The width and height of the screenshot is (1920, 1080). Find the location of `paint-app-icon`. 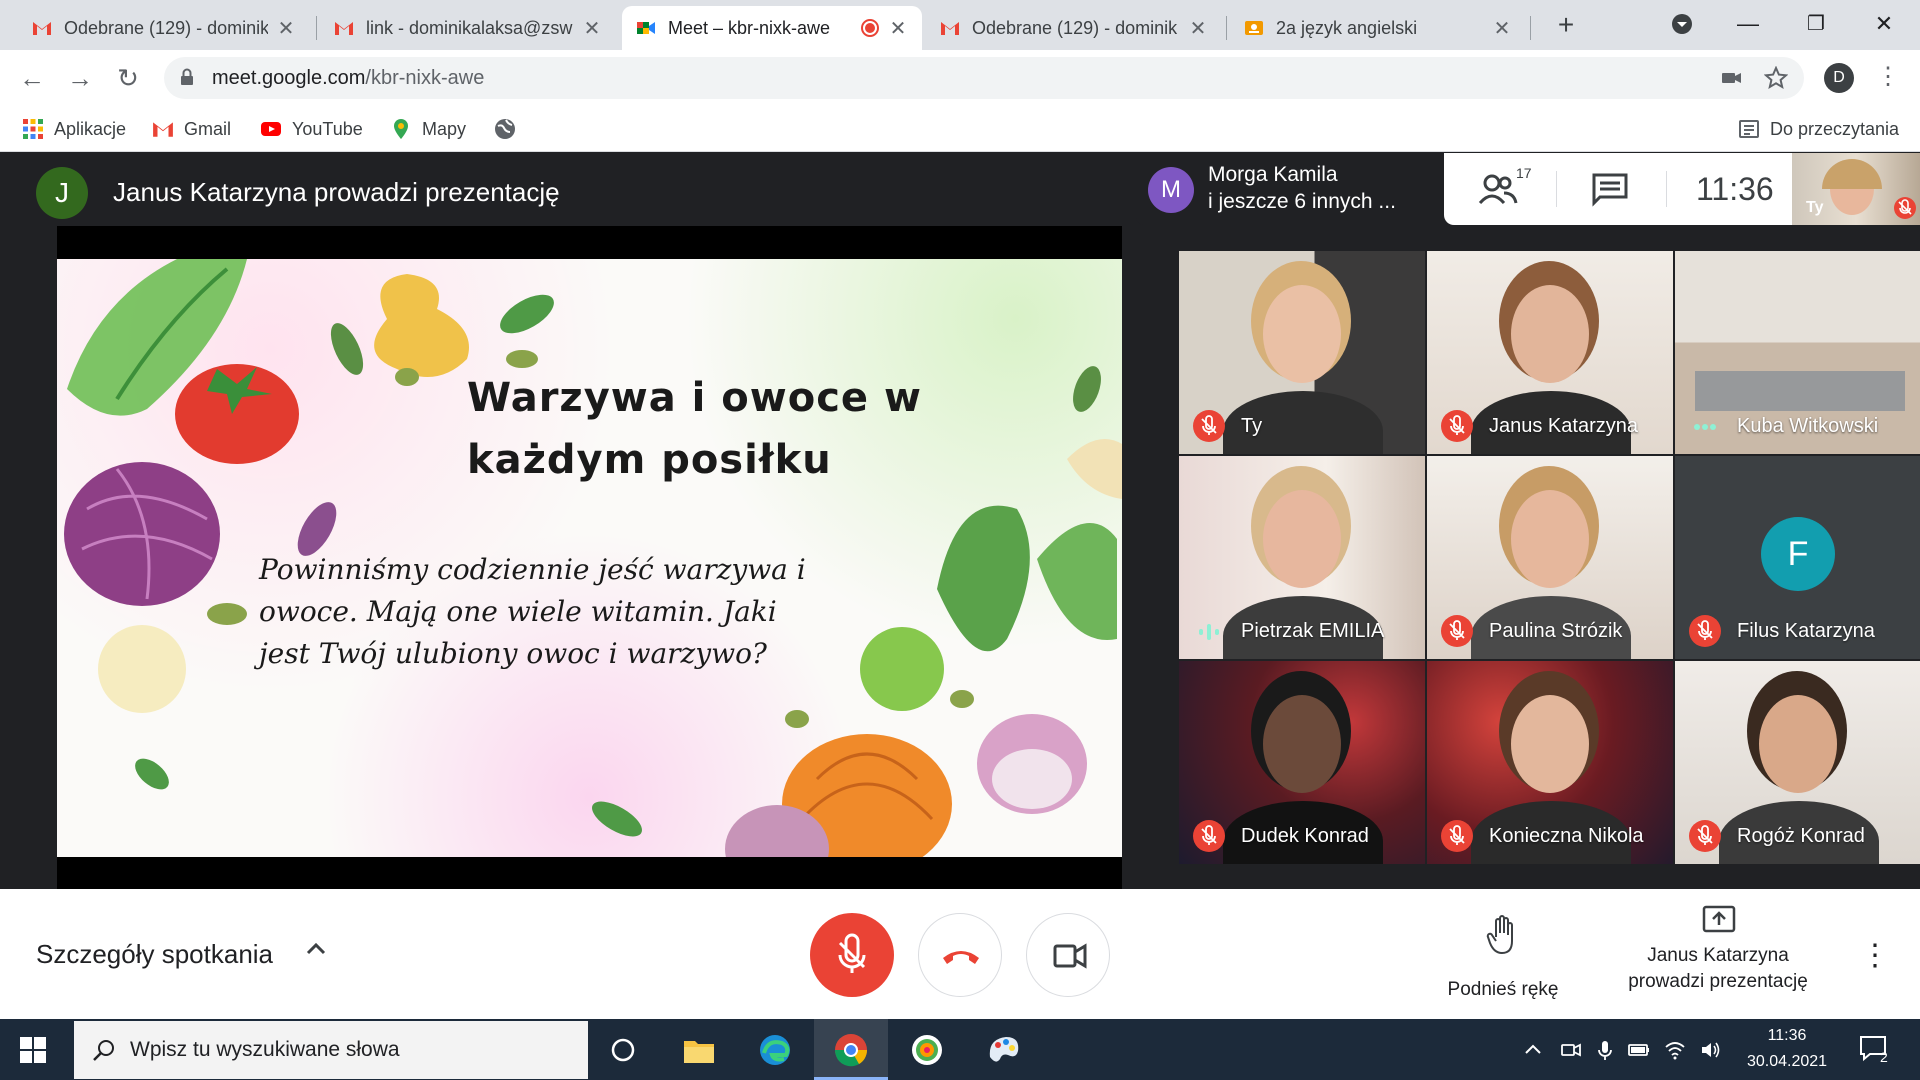

paint-app-icon is located at coordinates (1003, 1050).